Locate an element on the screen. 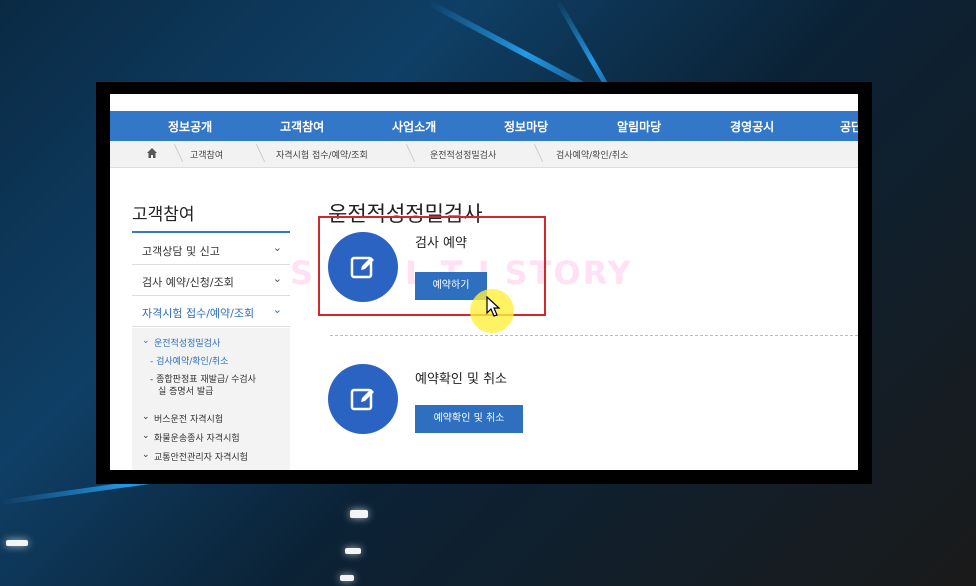 This screenshot has width=976, height=586. breadcrumb-item: 운전적성정밀검사 is located at coordinates (463, 154).